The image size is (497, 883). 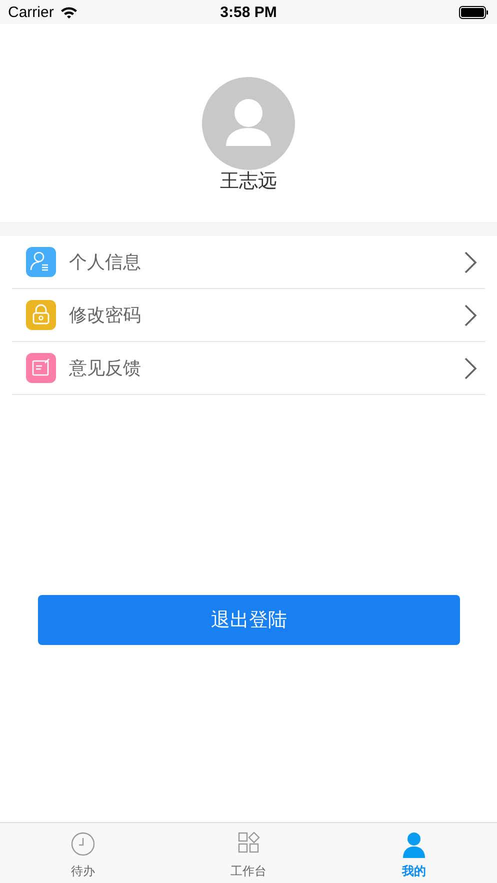 What do you see at coordinates (69, 12) in the screenshot?
I see `wifi-icon` at bounding box center [69, 12].